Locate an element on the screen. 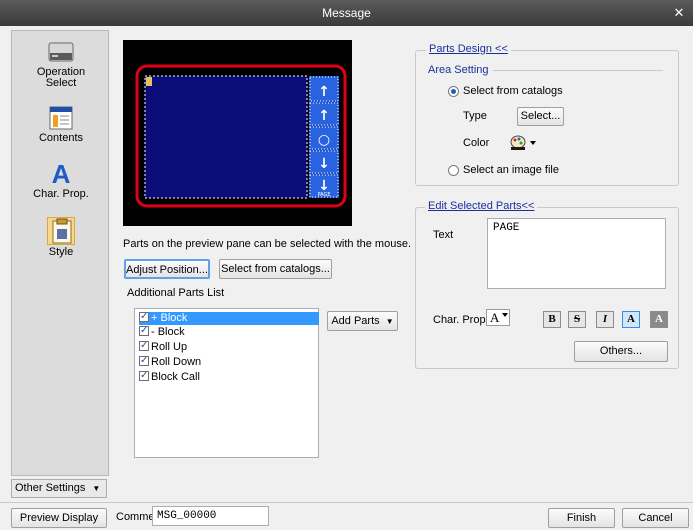 This screenshot has height=530, width=693. cancel-button: Cancel is located at coordinates (655, 518).